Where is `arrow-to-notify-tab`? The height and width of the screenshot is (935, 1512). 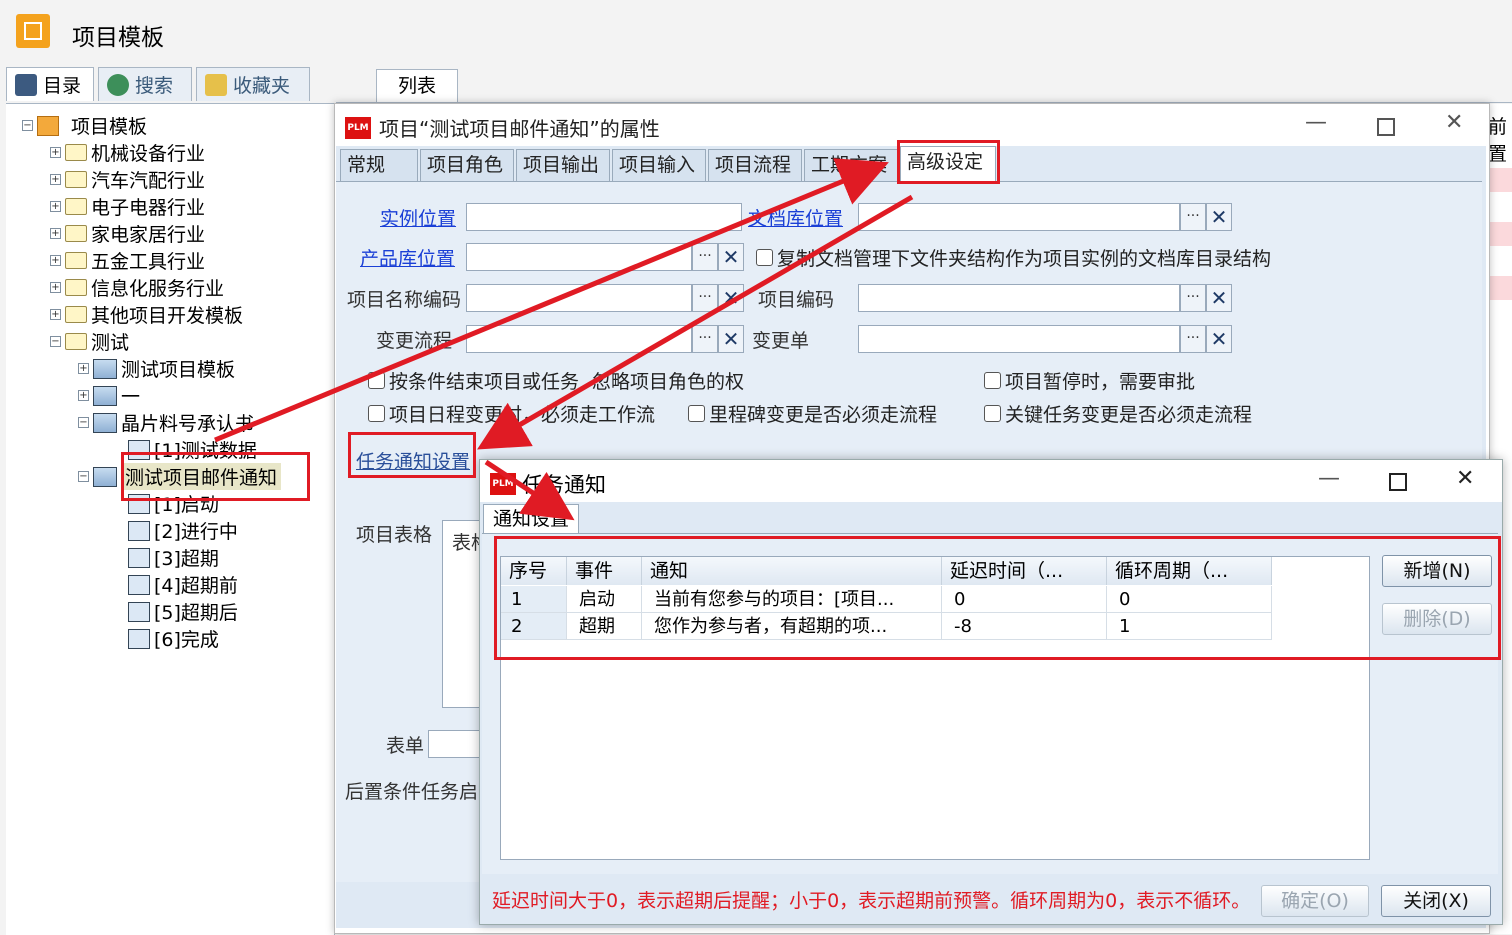
arrow-to-notify-tab is located at coordinates (529, 490).